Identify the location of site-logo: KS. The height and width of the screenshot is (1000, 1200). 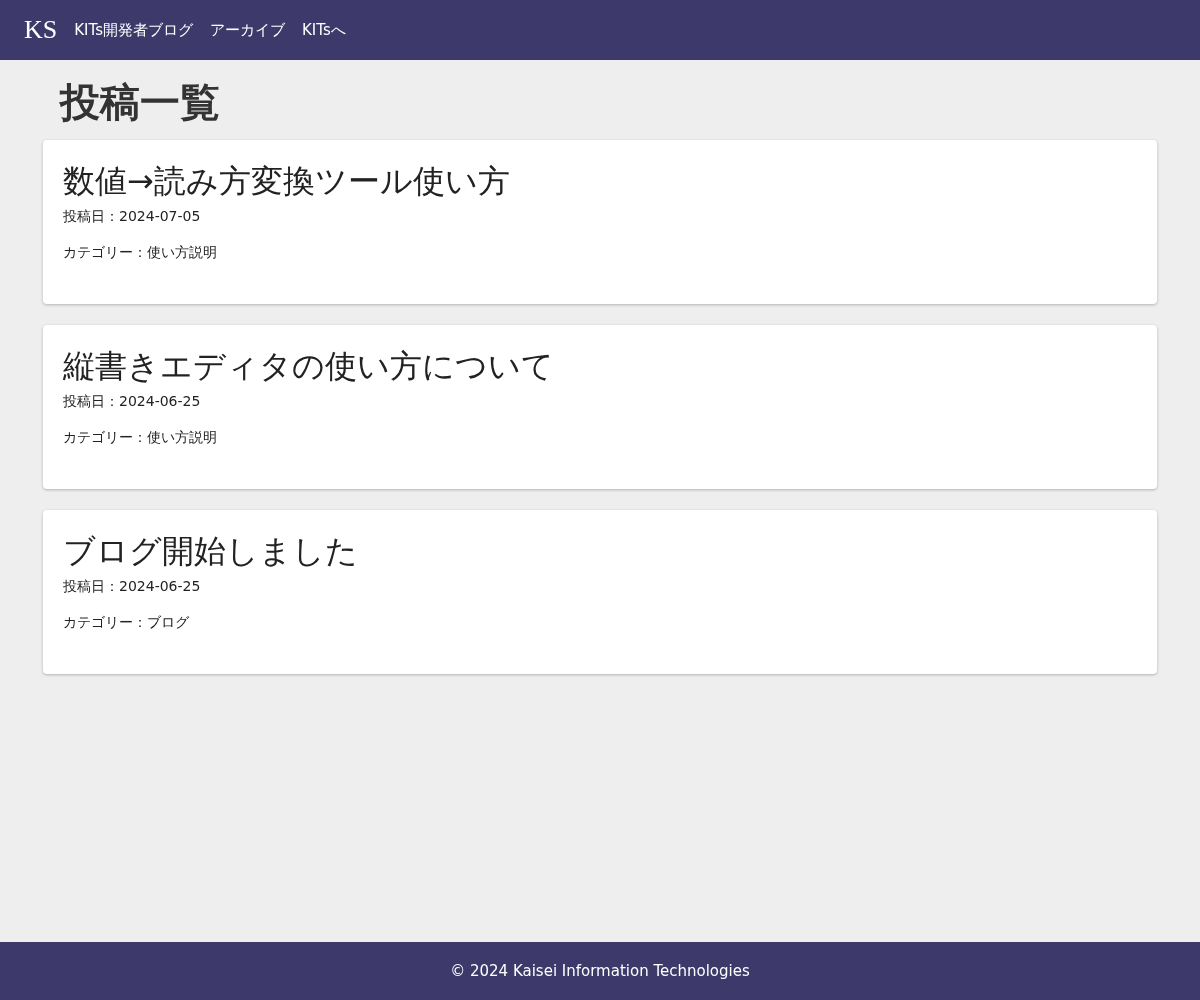
(41, 30).